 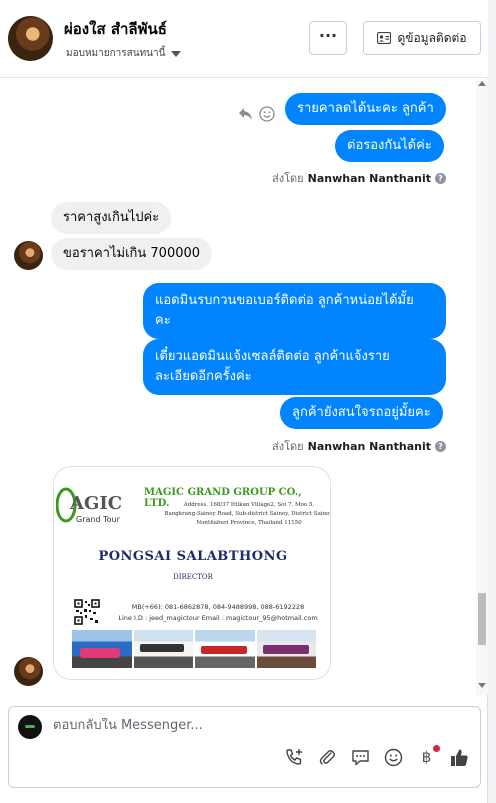 I want to click on reply-icon, so click(x=246, y=114).